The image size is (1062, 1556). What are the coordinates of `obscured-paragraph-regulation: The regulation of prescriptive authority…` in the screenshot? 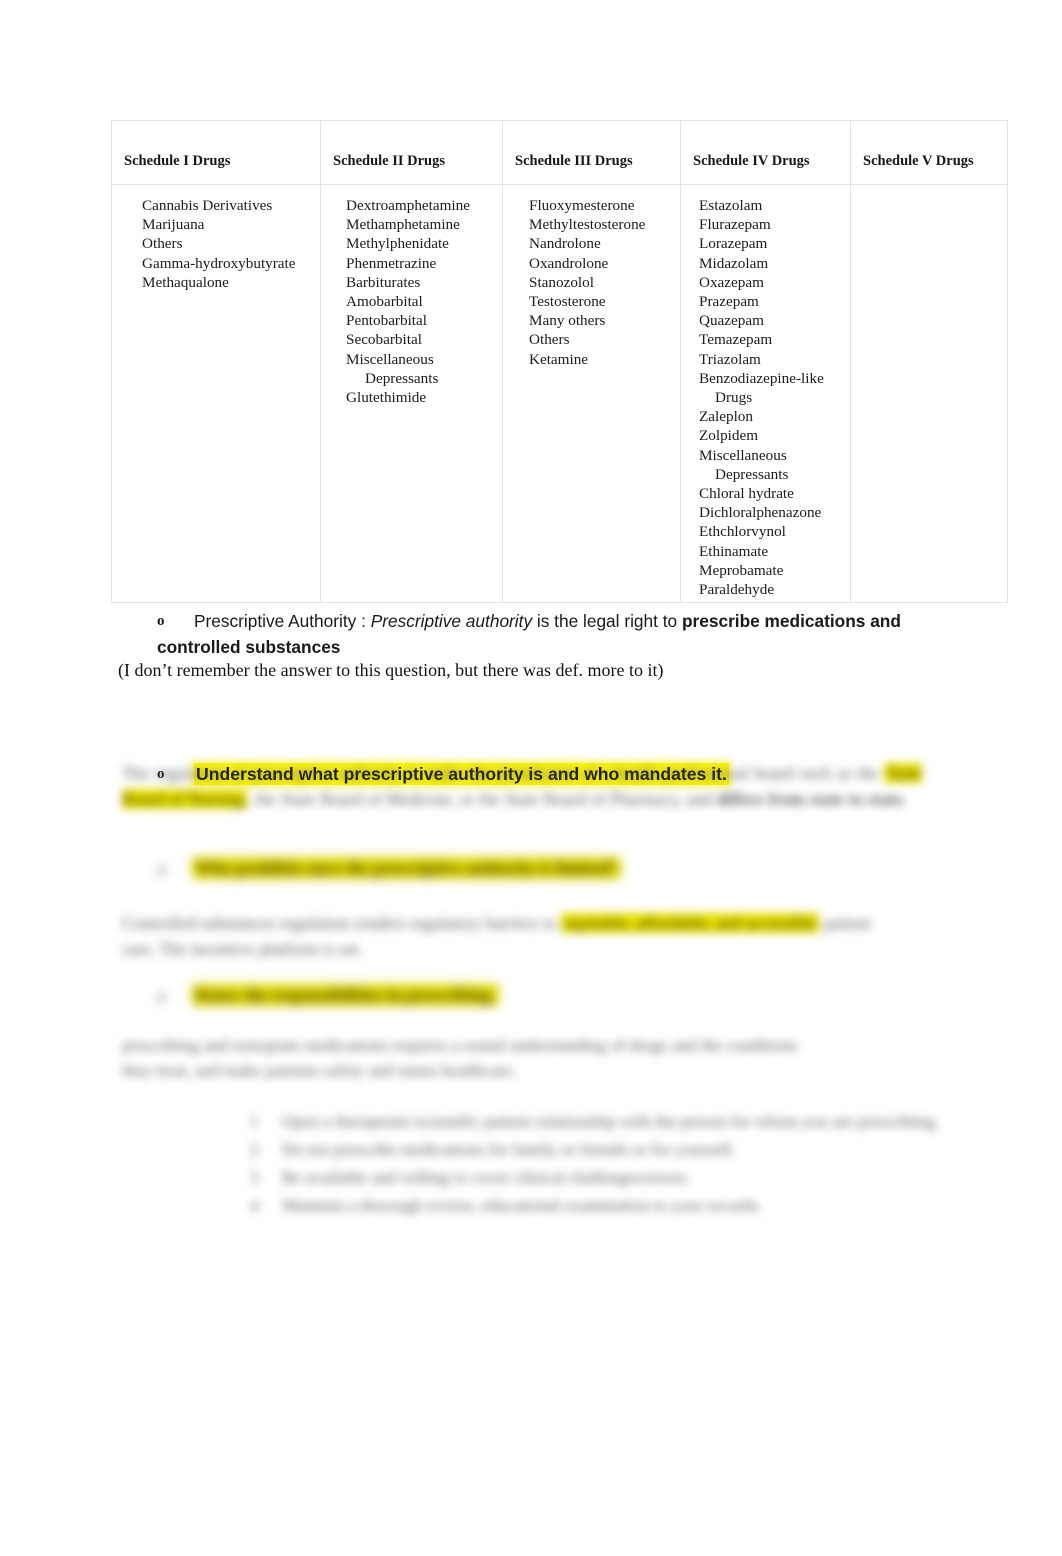 It's located at (522, 786).